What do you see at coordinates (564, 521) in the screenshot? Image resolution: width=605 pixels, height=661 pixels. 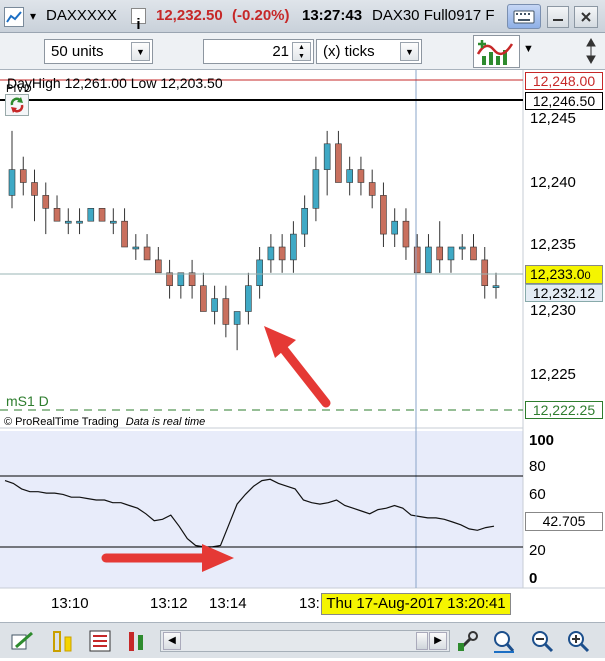 I see `osc-value-tag: 42.705` at bounding box center [564, 521].